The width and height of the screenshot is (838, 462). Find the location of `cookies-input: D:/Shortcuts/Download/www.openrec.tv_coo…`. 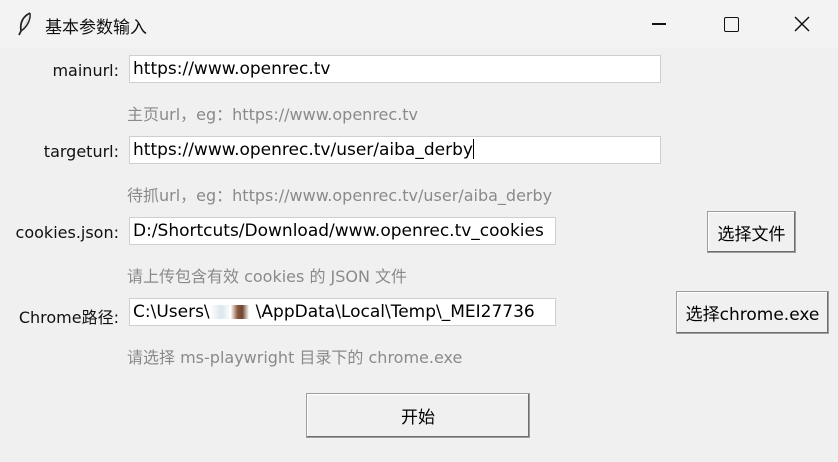

cookies-input: D:/Shortcuts/Download/www.openrec.tv_coo… is located at coordinates (342, 231).